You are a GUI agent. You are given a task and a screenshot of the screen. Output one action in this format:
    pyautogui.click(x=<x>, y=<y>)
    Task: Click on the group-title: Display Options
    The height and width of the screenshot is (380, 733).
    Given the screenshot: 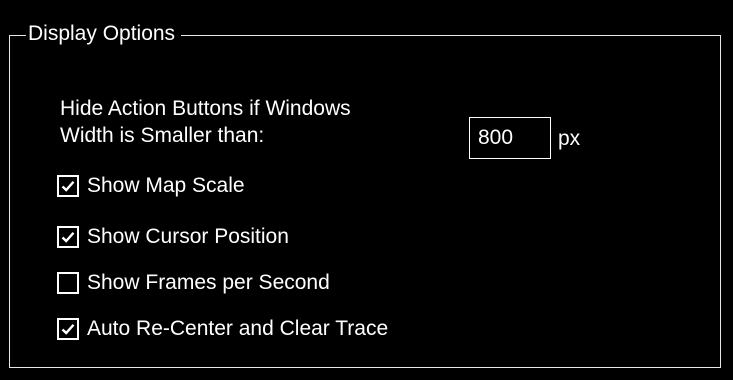 What is the action you would take?
    pyautogui.click(x=104, y=34)
    